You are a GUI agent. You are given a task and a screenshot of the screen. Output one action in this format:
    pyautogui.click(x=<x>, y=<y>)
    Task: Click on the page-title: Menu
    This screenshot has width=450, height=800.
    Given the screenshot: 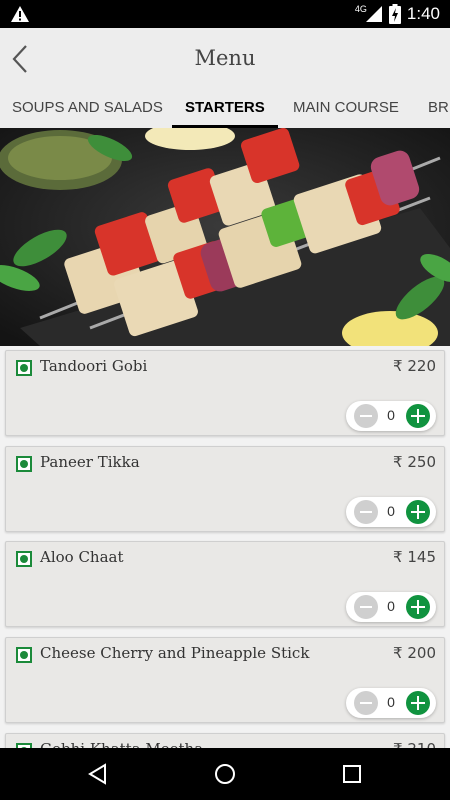 What is the action you would take?
    pyautogui.click(x=225, y=58)
    